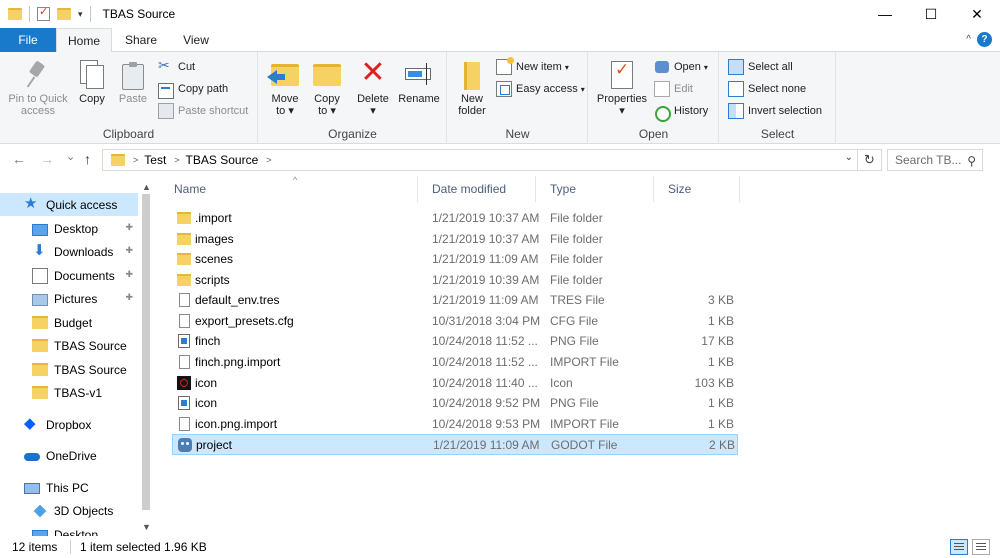  What do you see at coordinates (206, 403) in the screenshot?
I see `file-name: icon` at bounding box center [206, 403].